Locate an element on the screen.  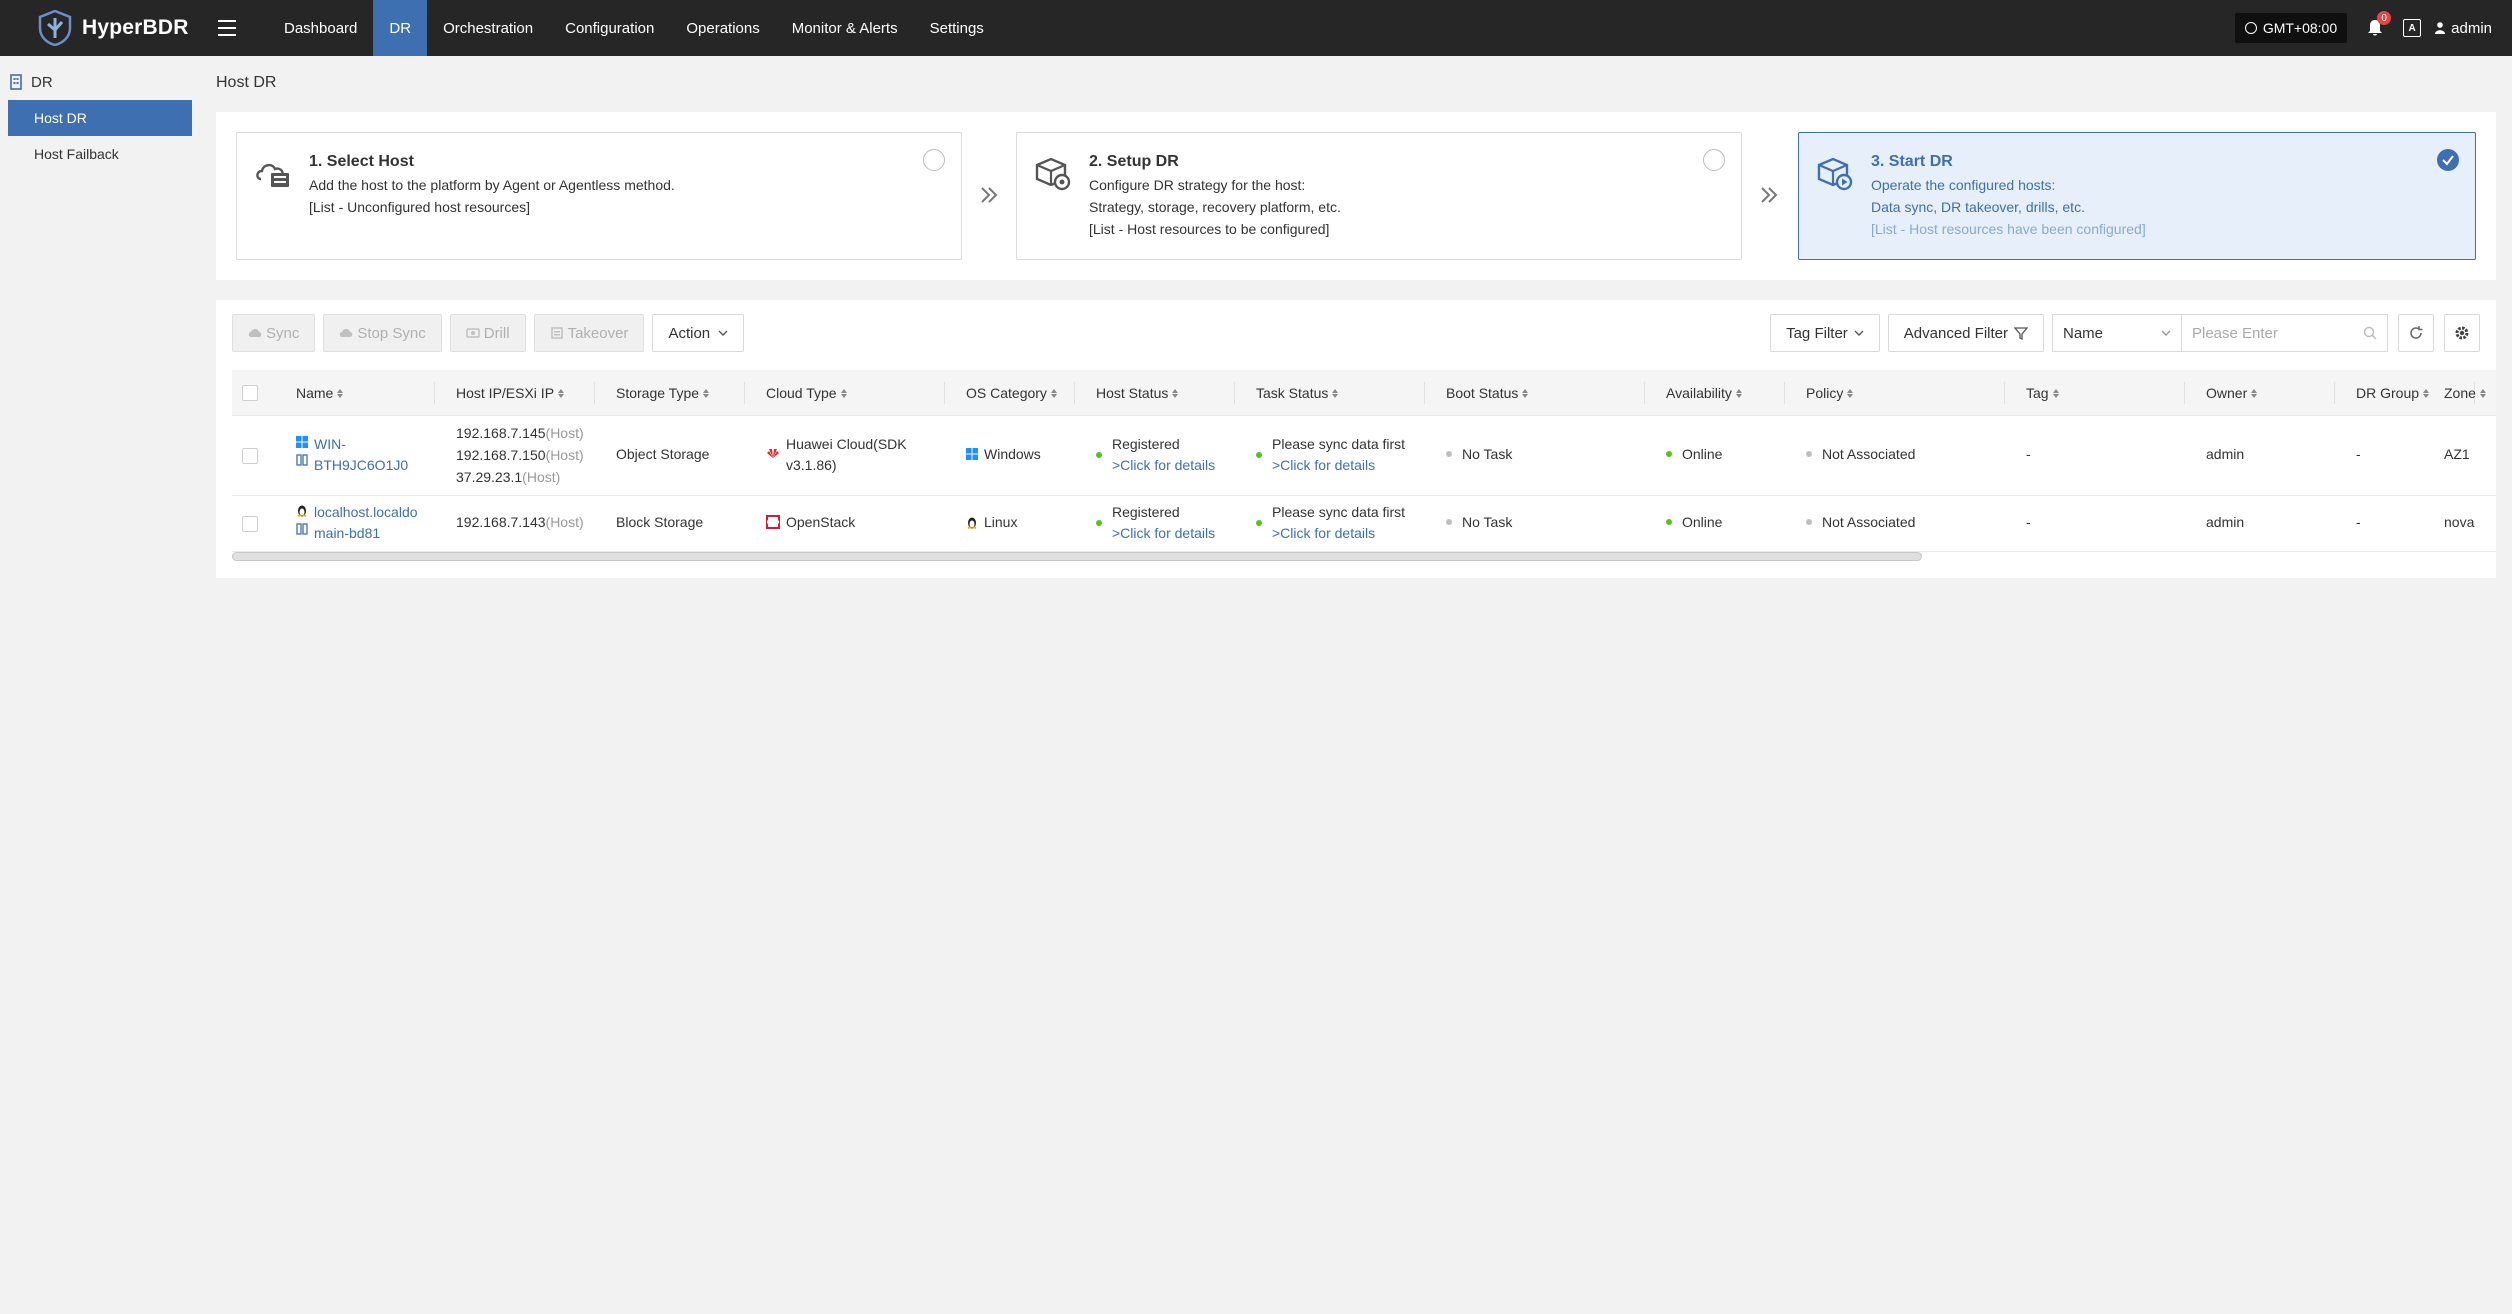
boot-status-cell: No Task is located at coordinates (1479, 522).